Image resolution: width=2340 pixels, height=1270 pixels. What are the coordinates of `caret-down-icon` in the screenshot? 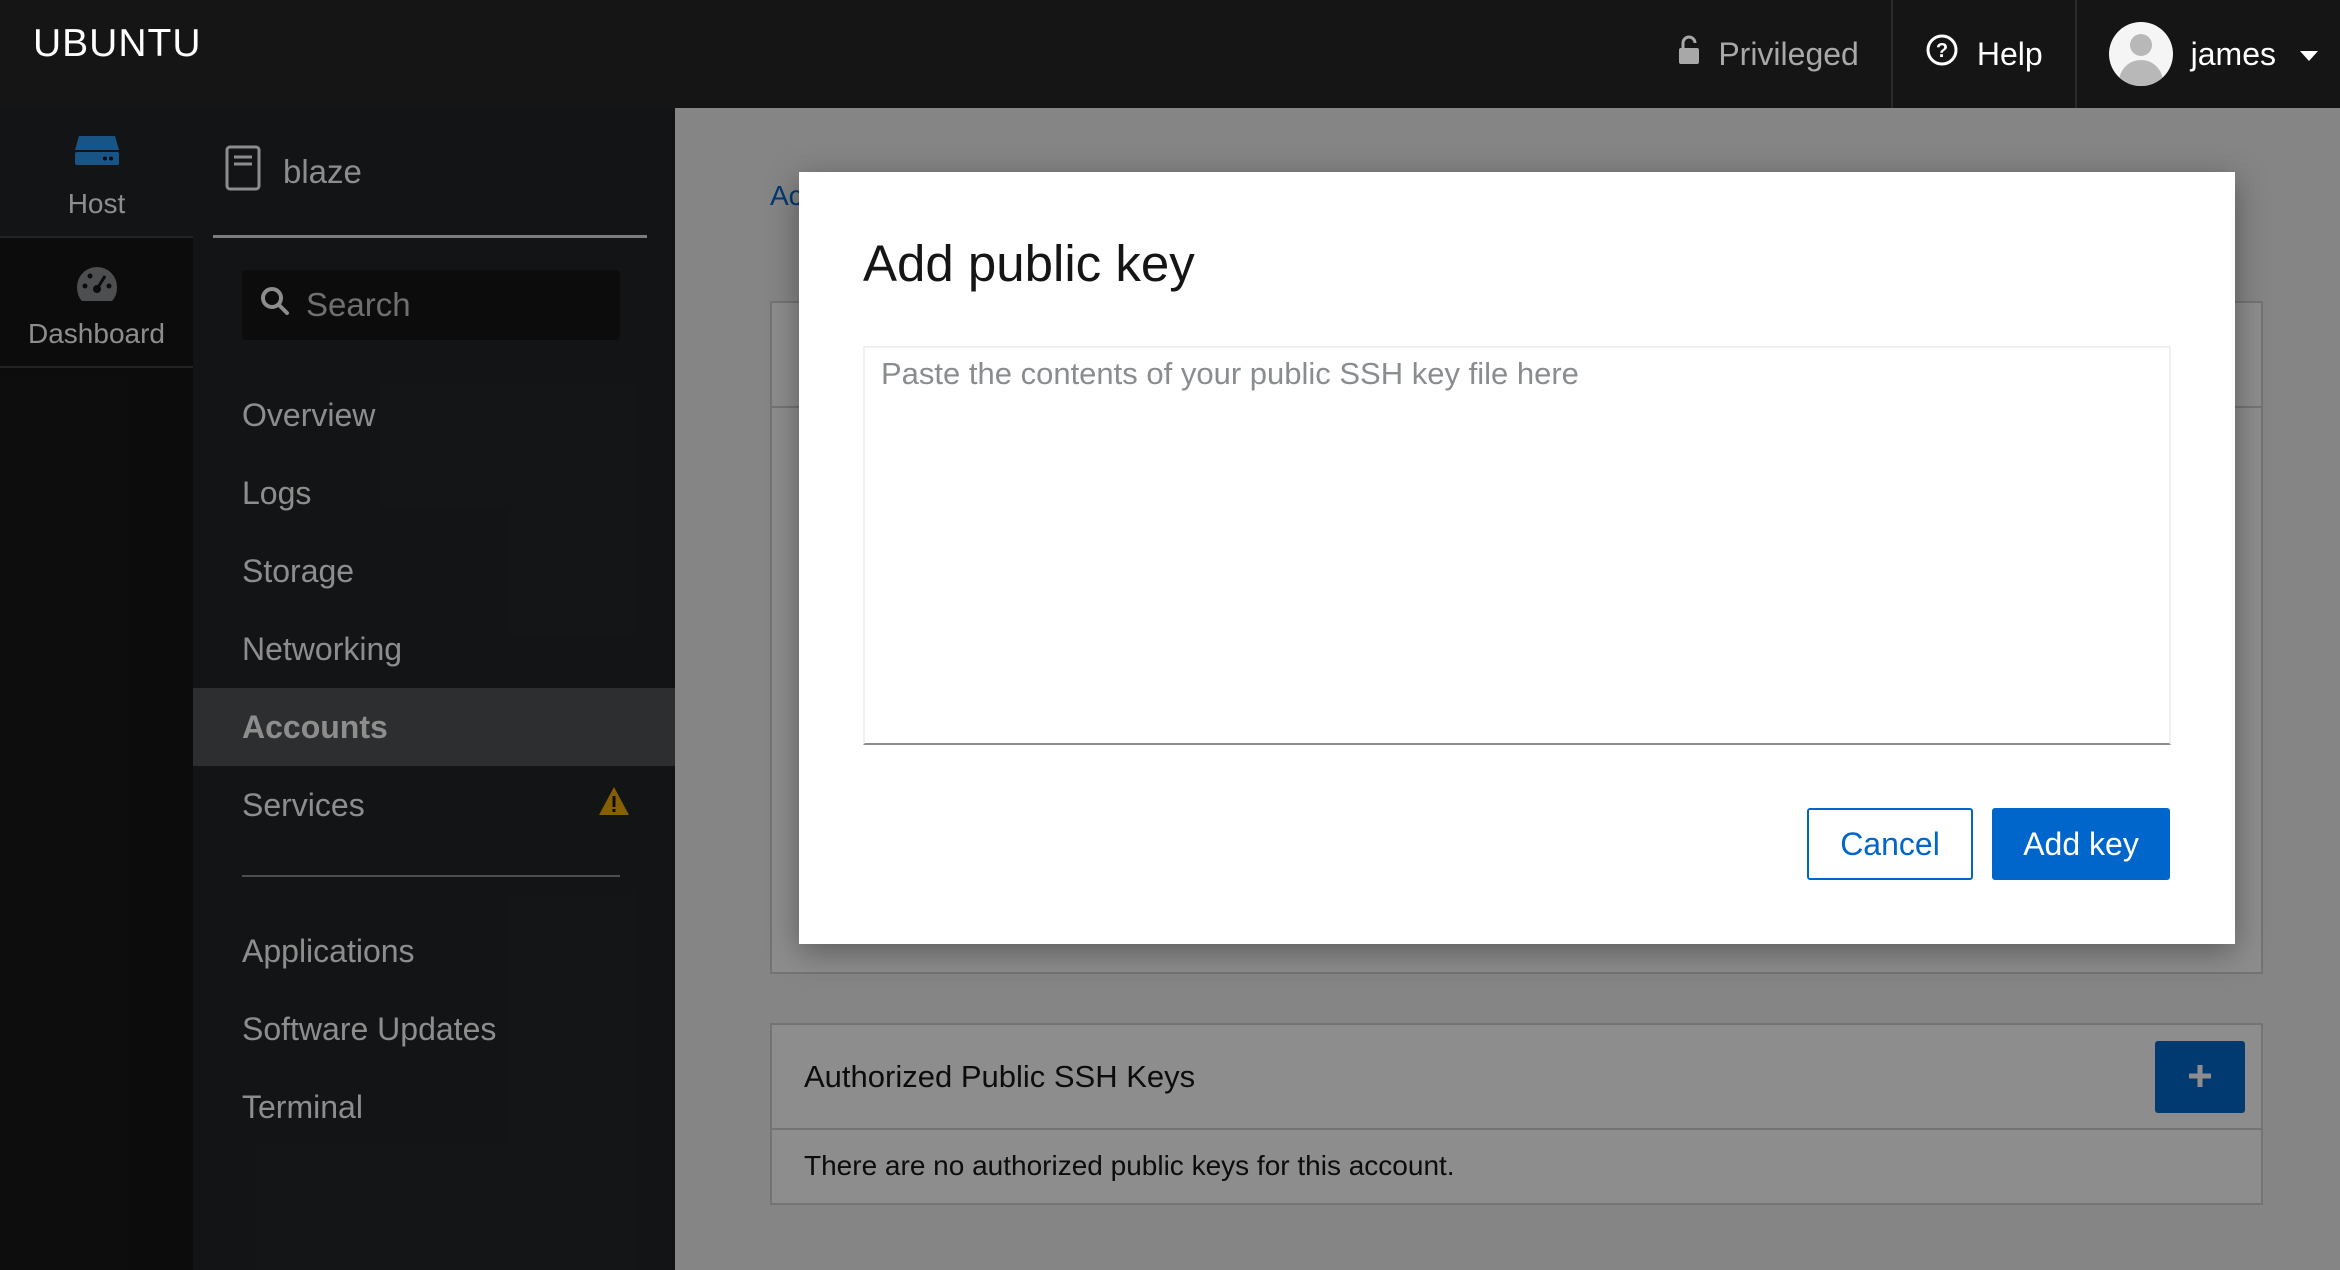 It's located at (2309, 56).